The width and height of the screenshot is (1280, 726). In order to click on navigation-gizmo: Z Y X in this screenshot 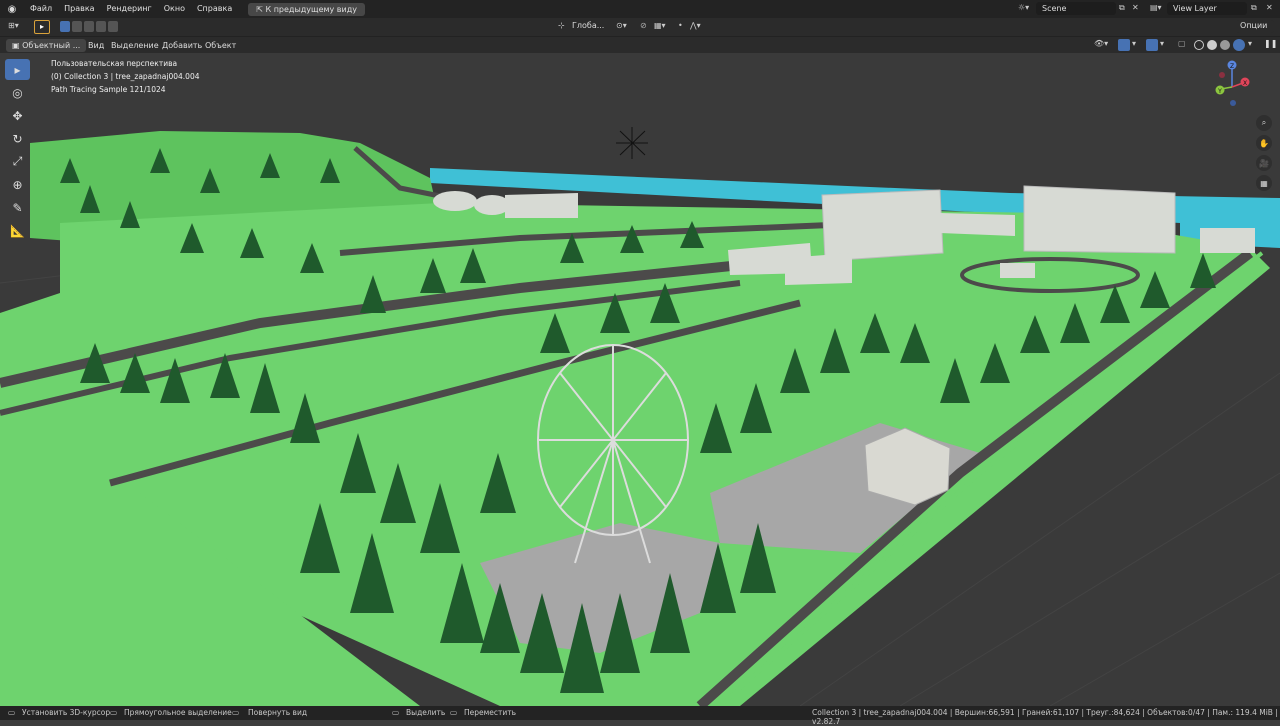, I will do `click(1232, 84)`.